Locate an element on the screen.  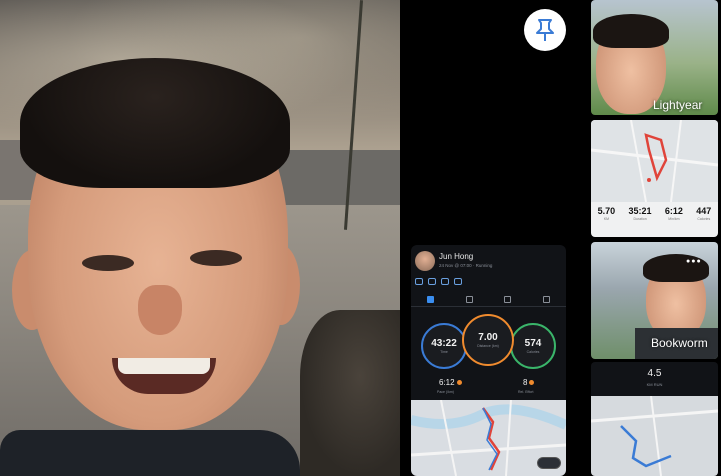
splits-icon is located at coordinates (469, 299).